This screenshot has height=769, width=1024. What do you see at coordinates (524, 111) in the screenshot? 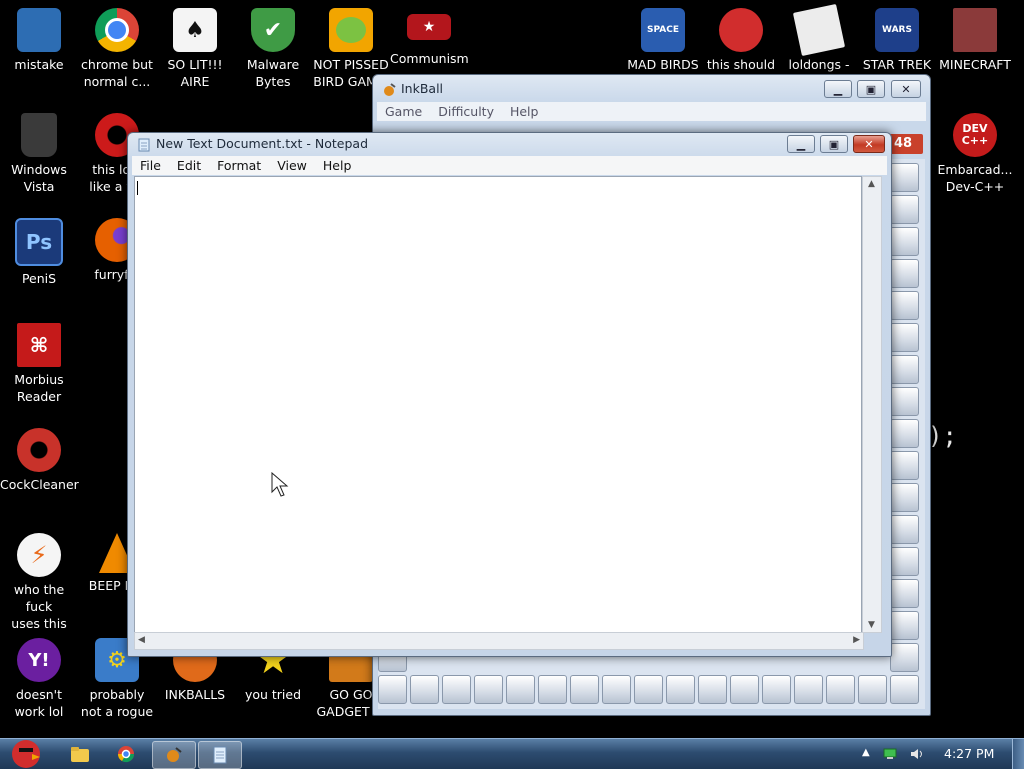
I see `inkball-menu-help: Help` at bounding box center [524, 111].